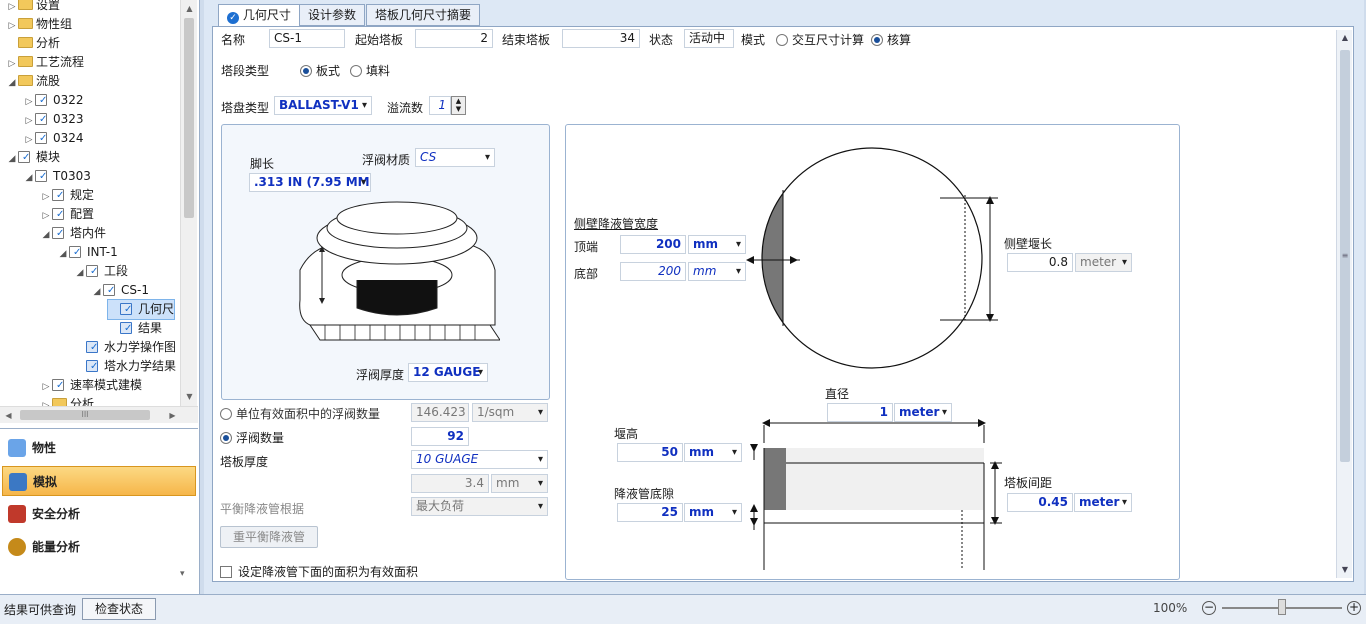 Image resolution: width=1366 pixels, height=624 pixels. Describe the element at coordinates (440, 105) in the screenshot. I see `passes-field: 1` at that location.